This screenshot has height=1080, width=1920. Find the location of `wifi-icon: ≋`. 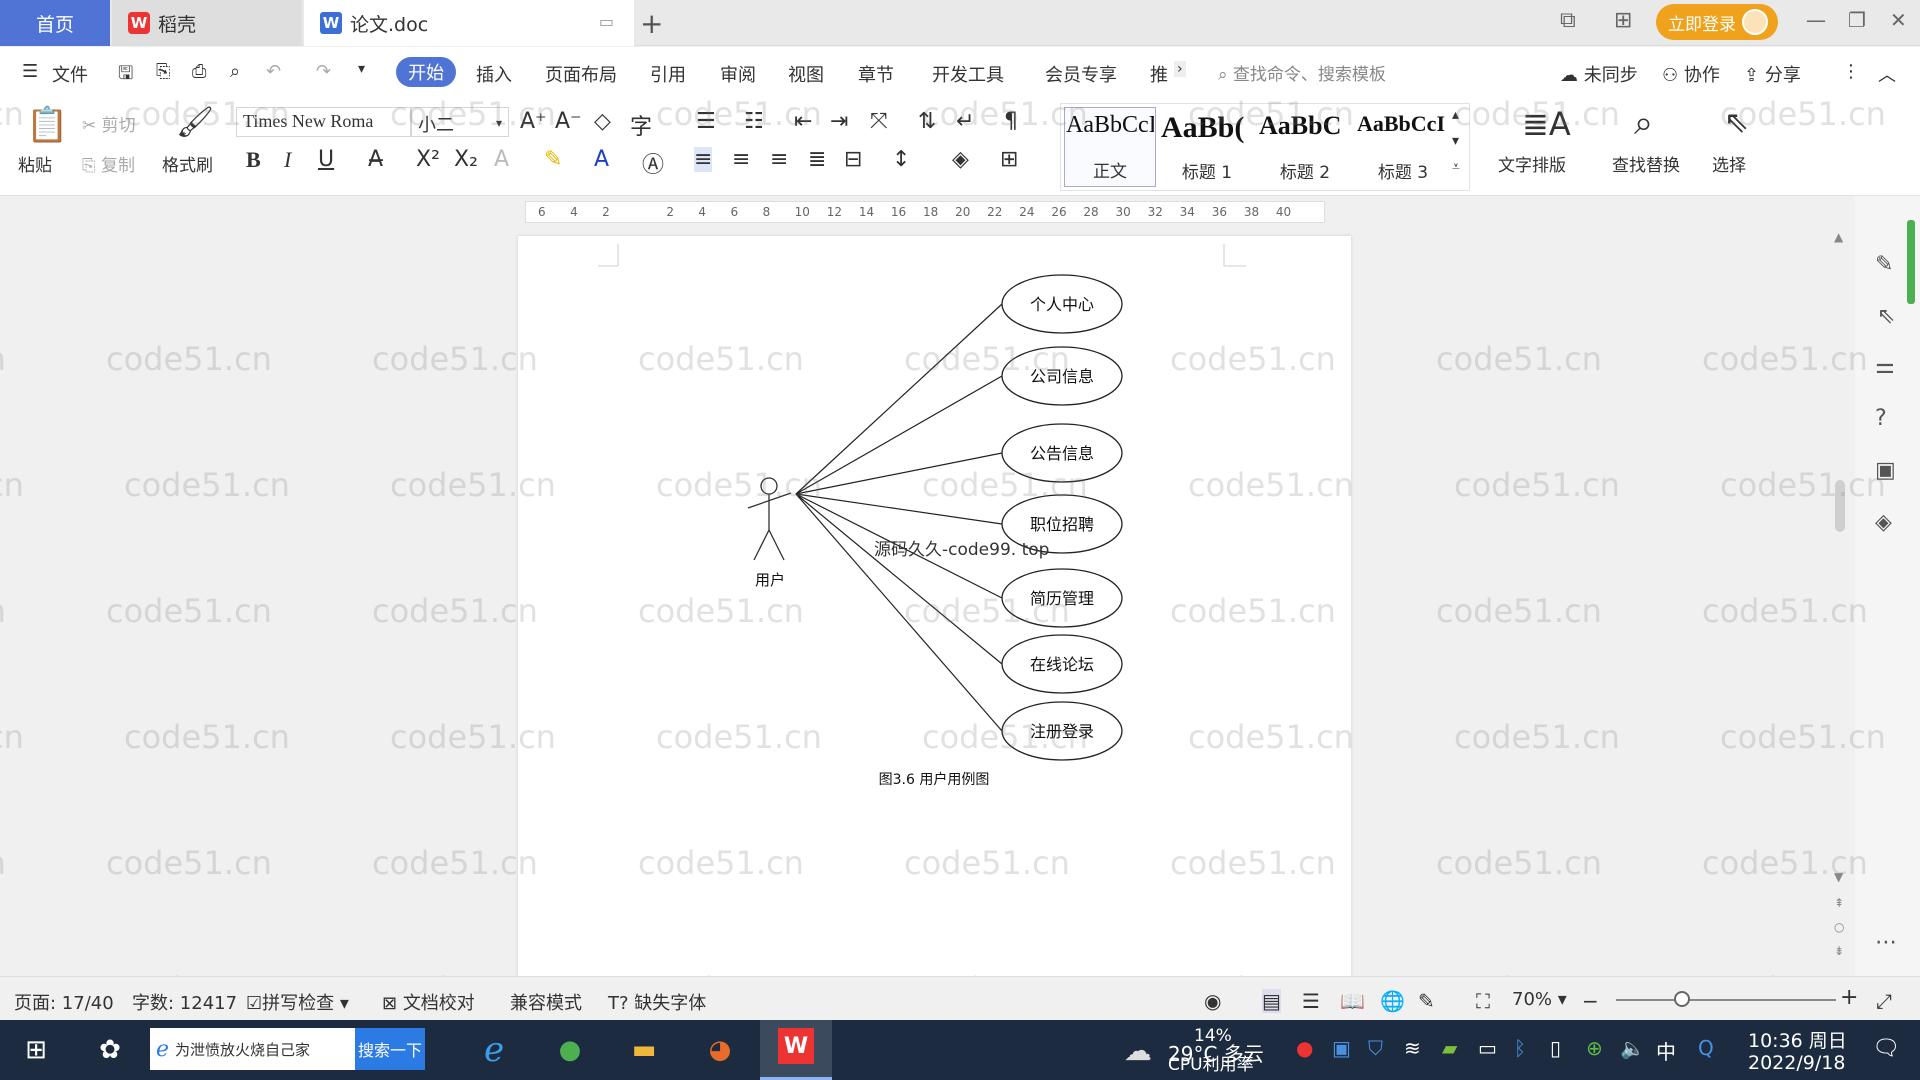

wifi-icon: ≋ is located at coordinates (1412, 1048).